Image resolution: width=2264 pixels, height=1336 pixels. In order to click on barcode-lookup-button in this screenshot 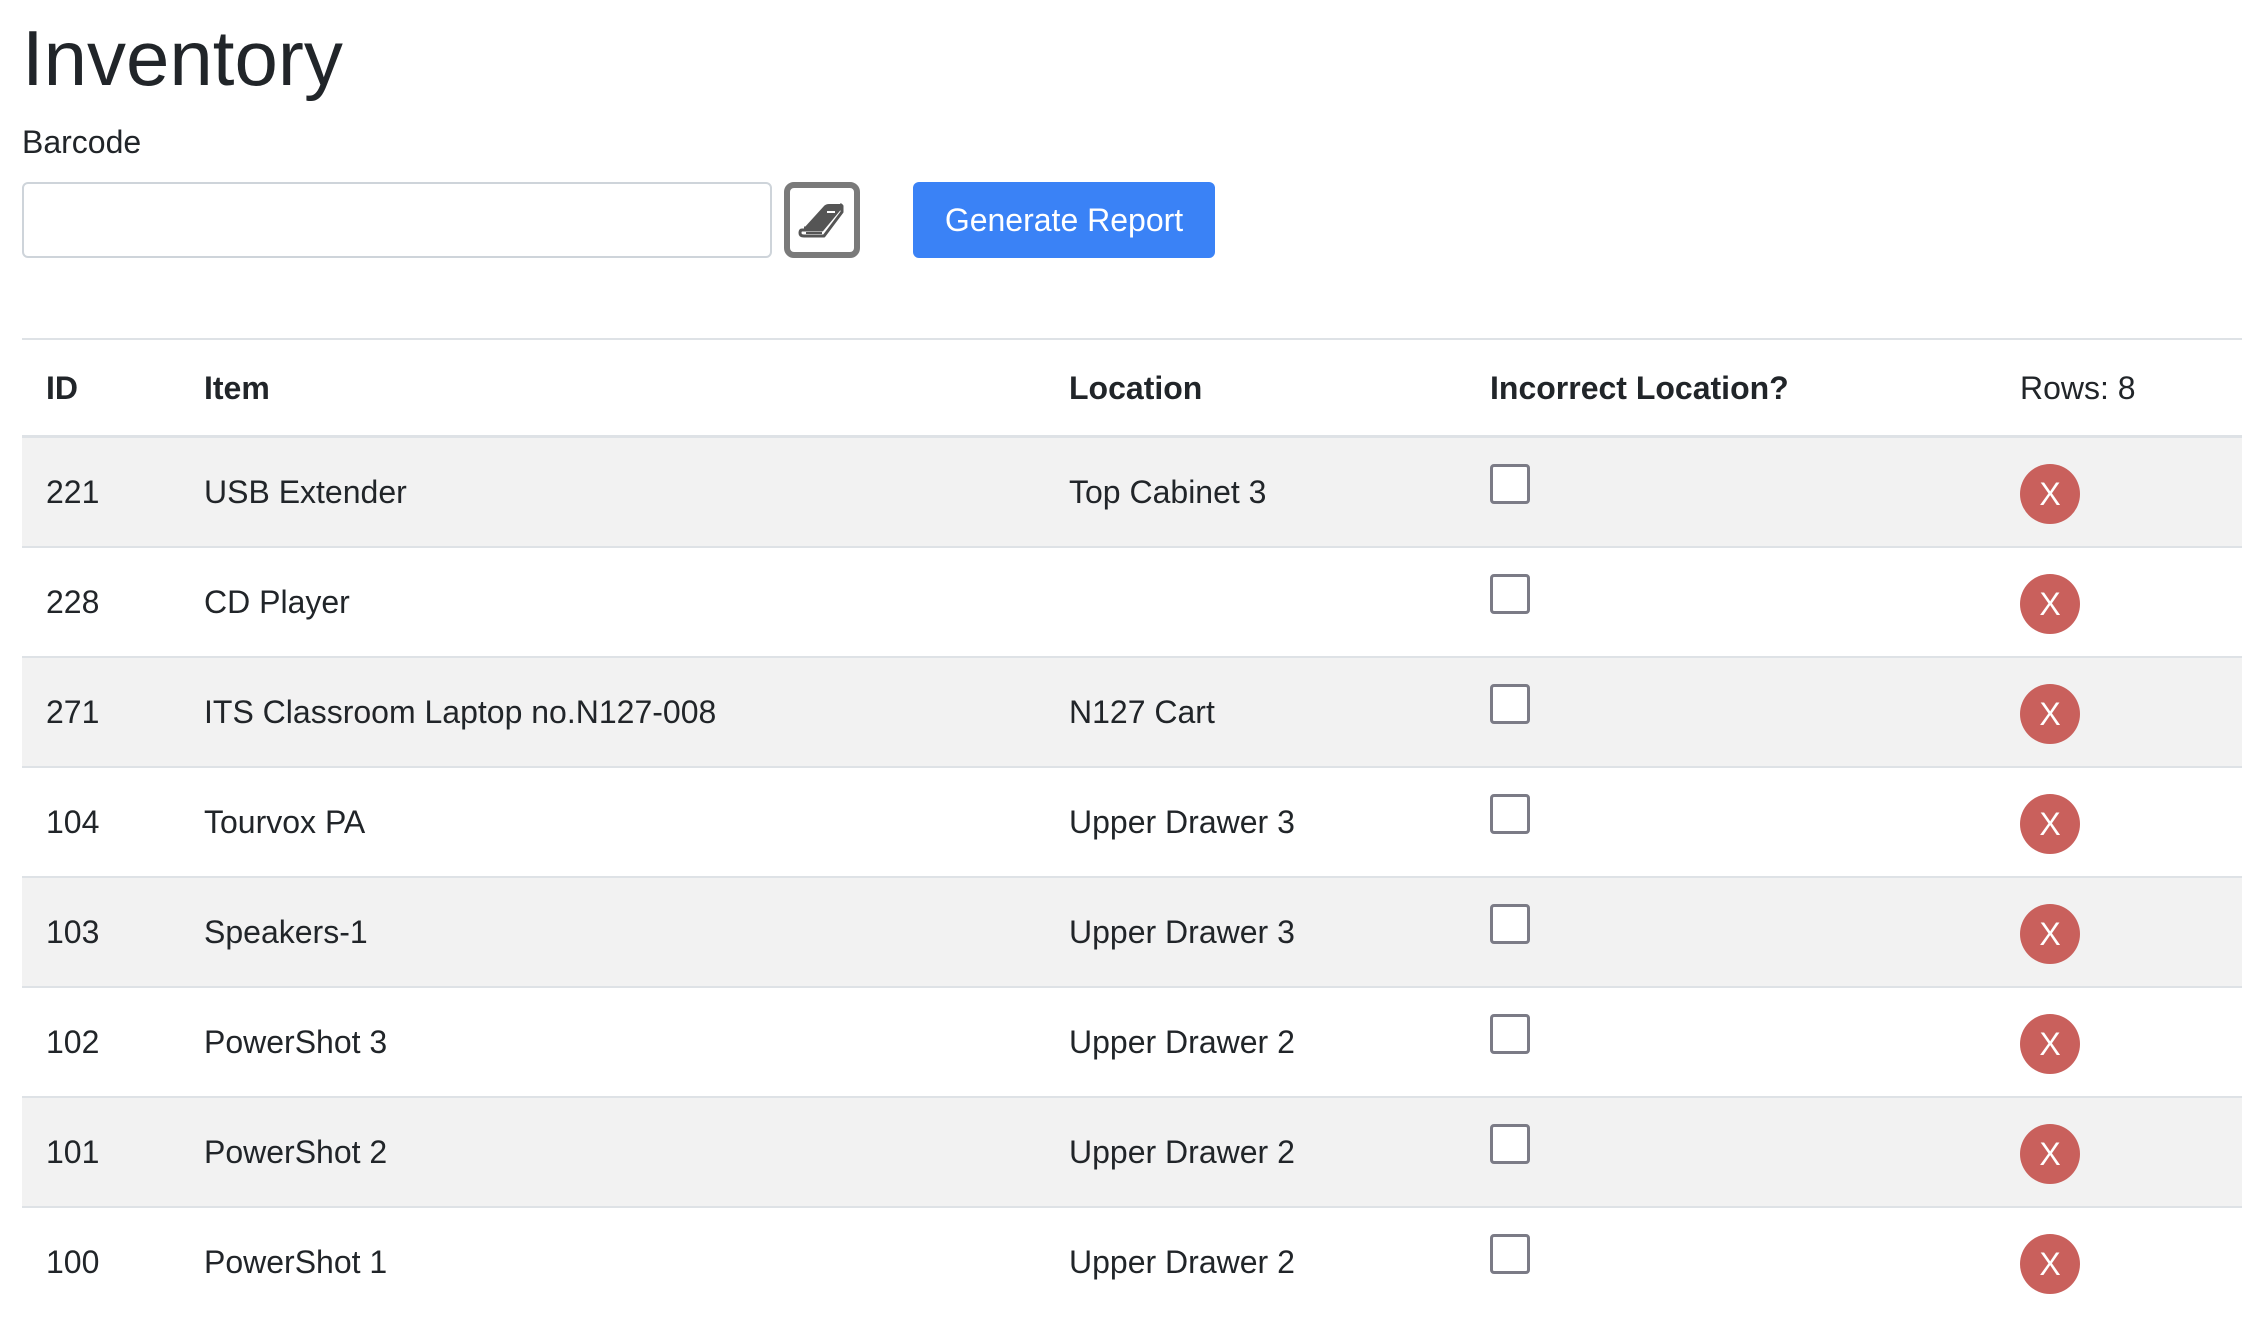, I will do `click(822, 220)`.